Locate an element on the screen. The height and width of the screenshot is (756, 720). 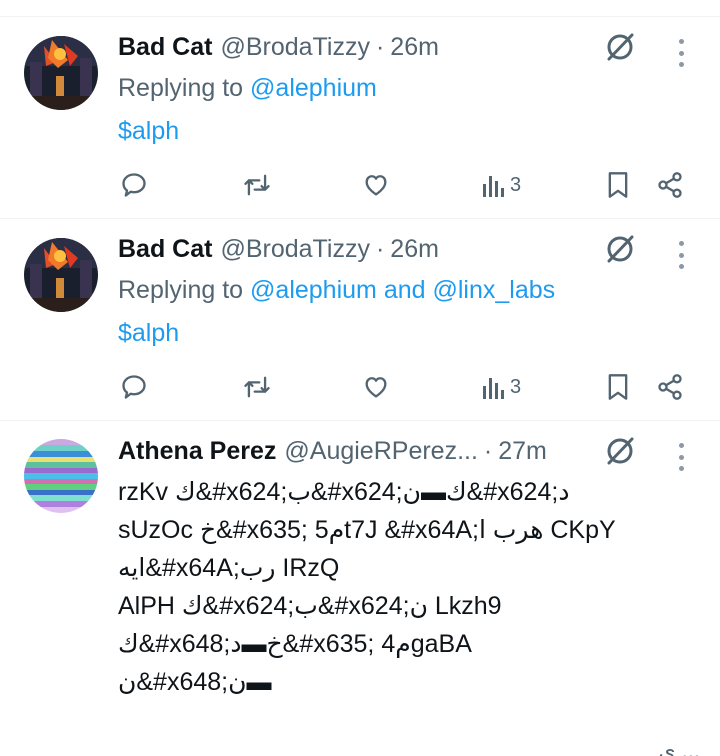
tweet-header: Athena Perez @AugieRPerez... · 27m is located at coordinates (359, 453).